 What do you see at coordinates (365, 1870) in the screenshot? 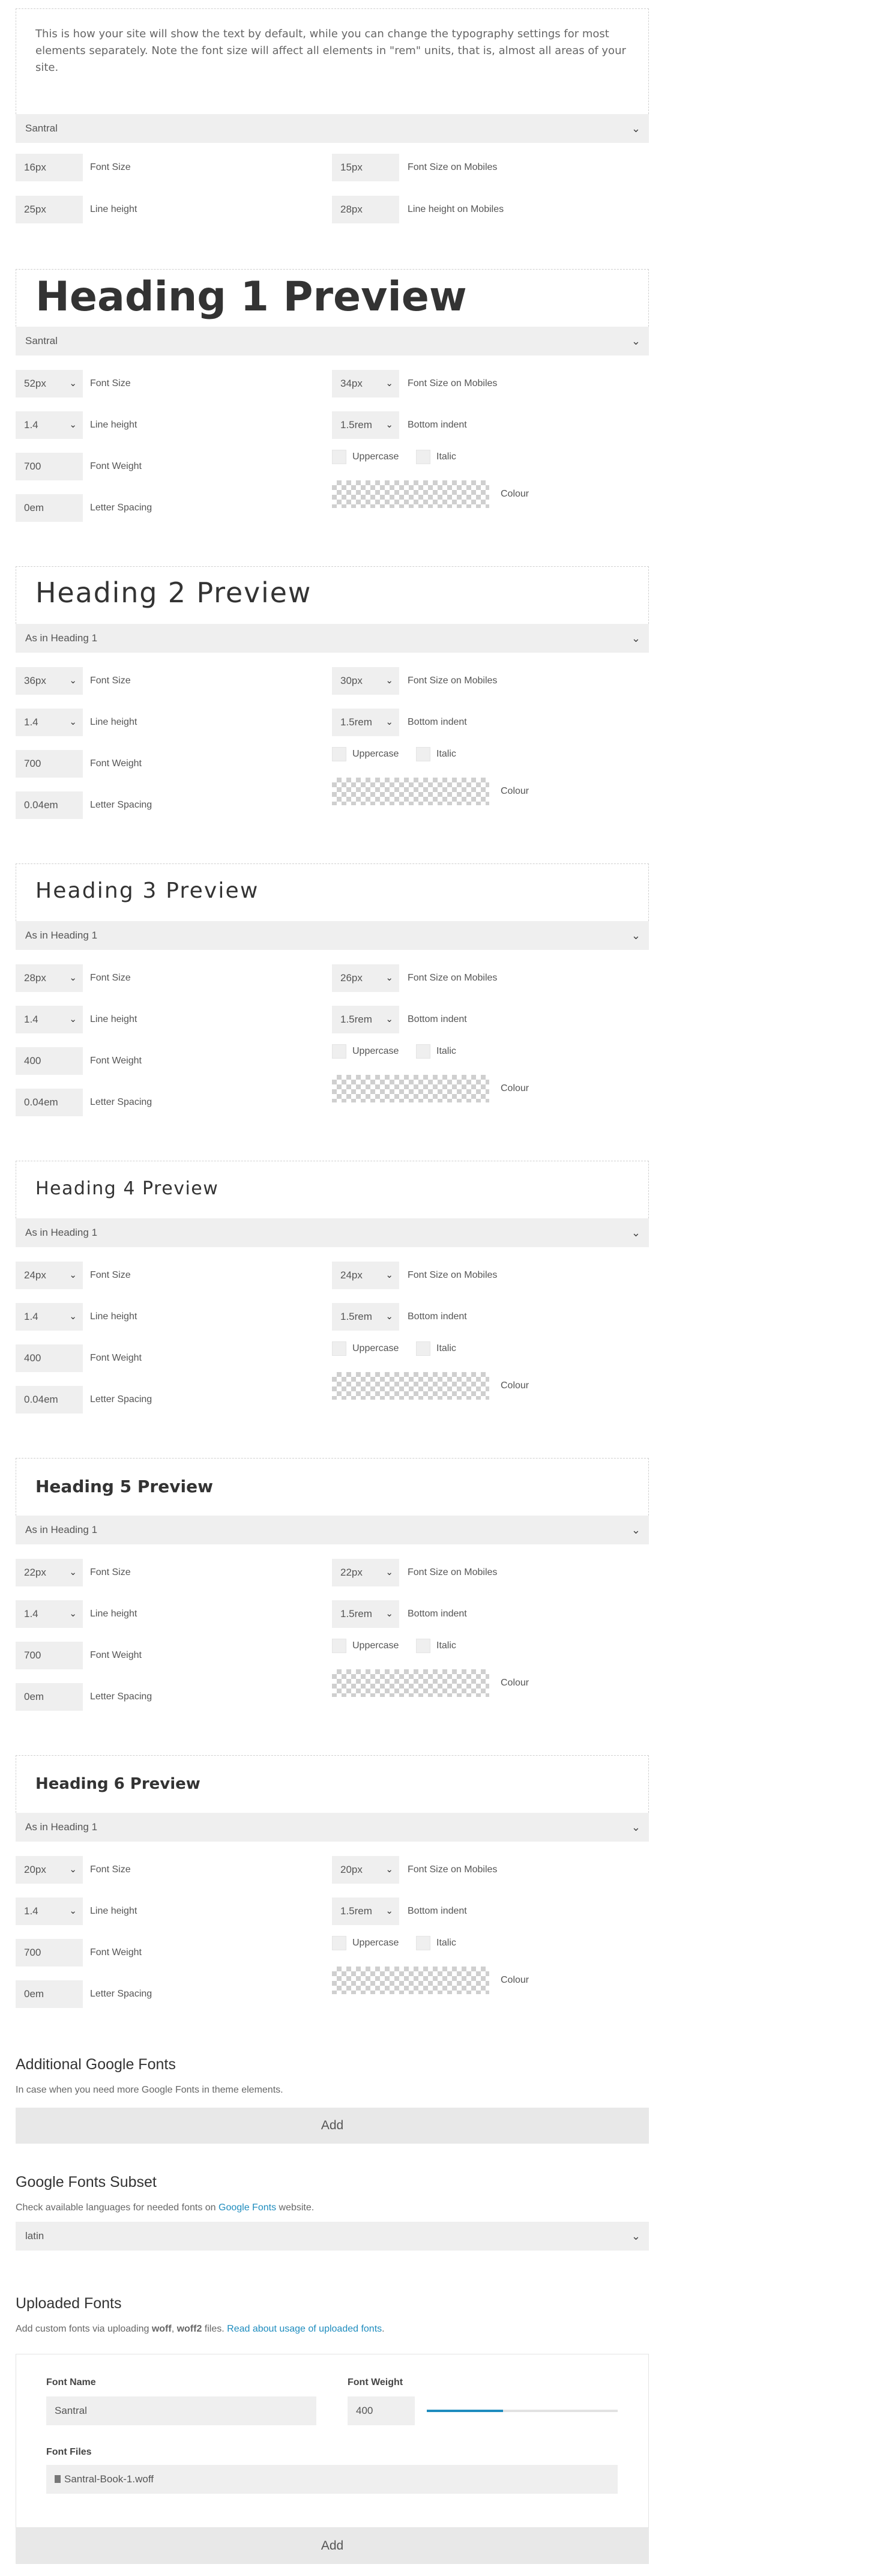
I see `h6-font-size-mobile-select: 20px ⌄` at bounding box center [365, 1870].